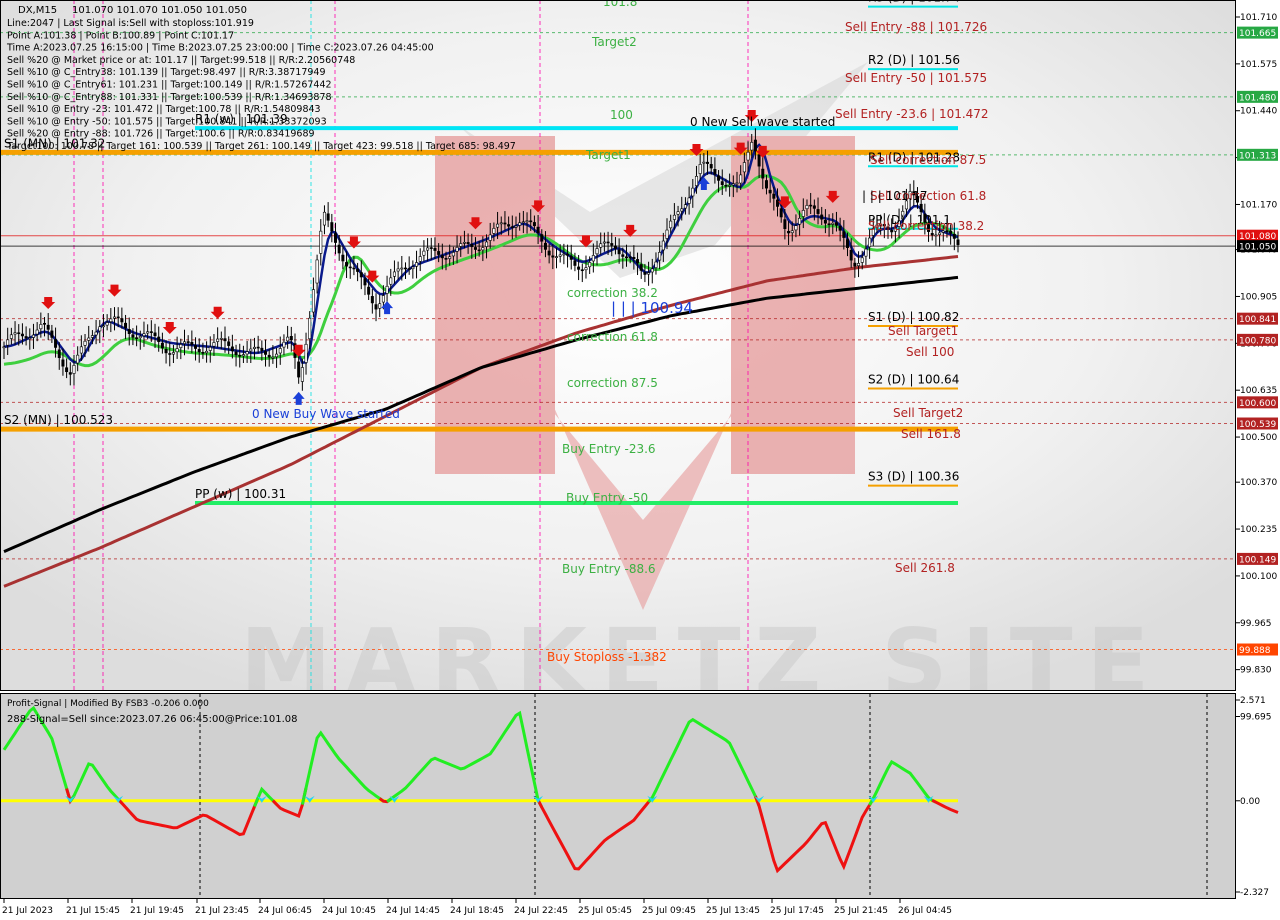 The image size is (1280, 920). Describe the element at coordinates (1258, 18) in the screenshot. I see `y-tick-label-0: 101.710` at that location.